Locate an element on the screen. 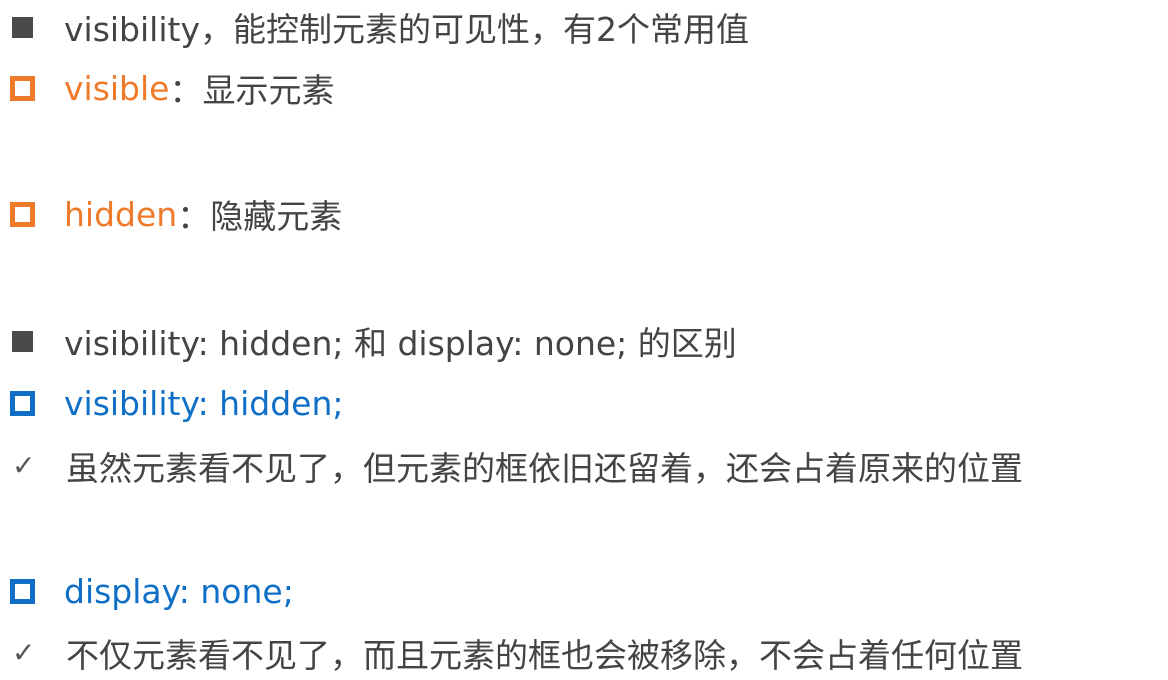 This screenshot has height=680, width=1168. line-display-none-explanation: ✓ 不仅元素看不见了，而且元素的框也会被移除，不会占着任何位置 is located at coordinates (516, 653).